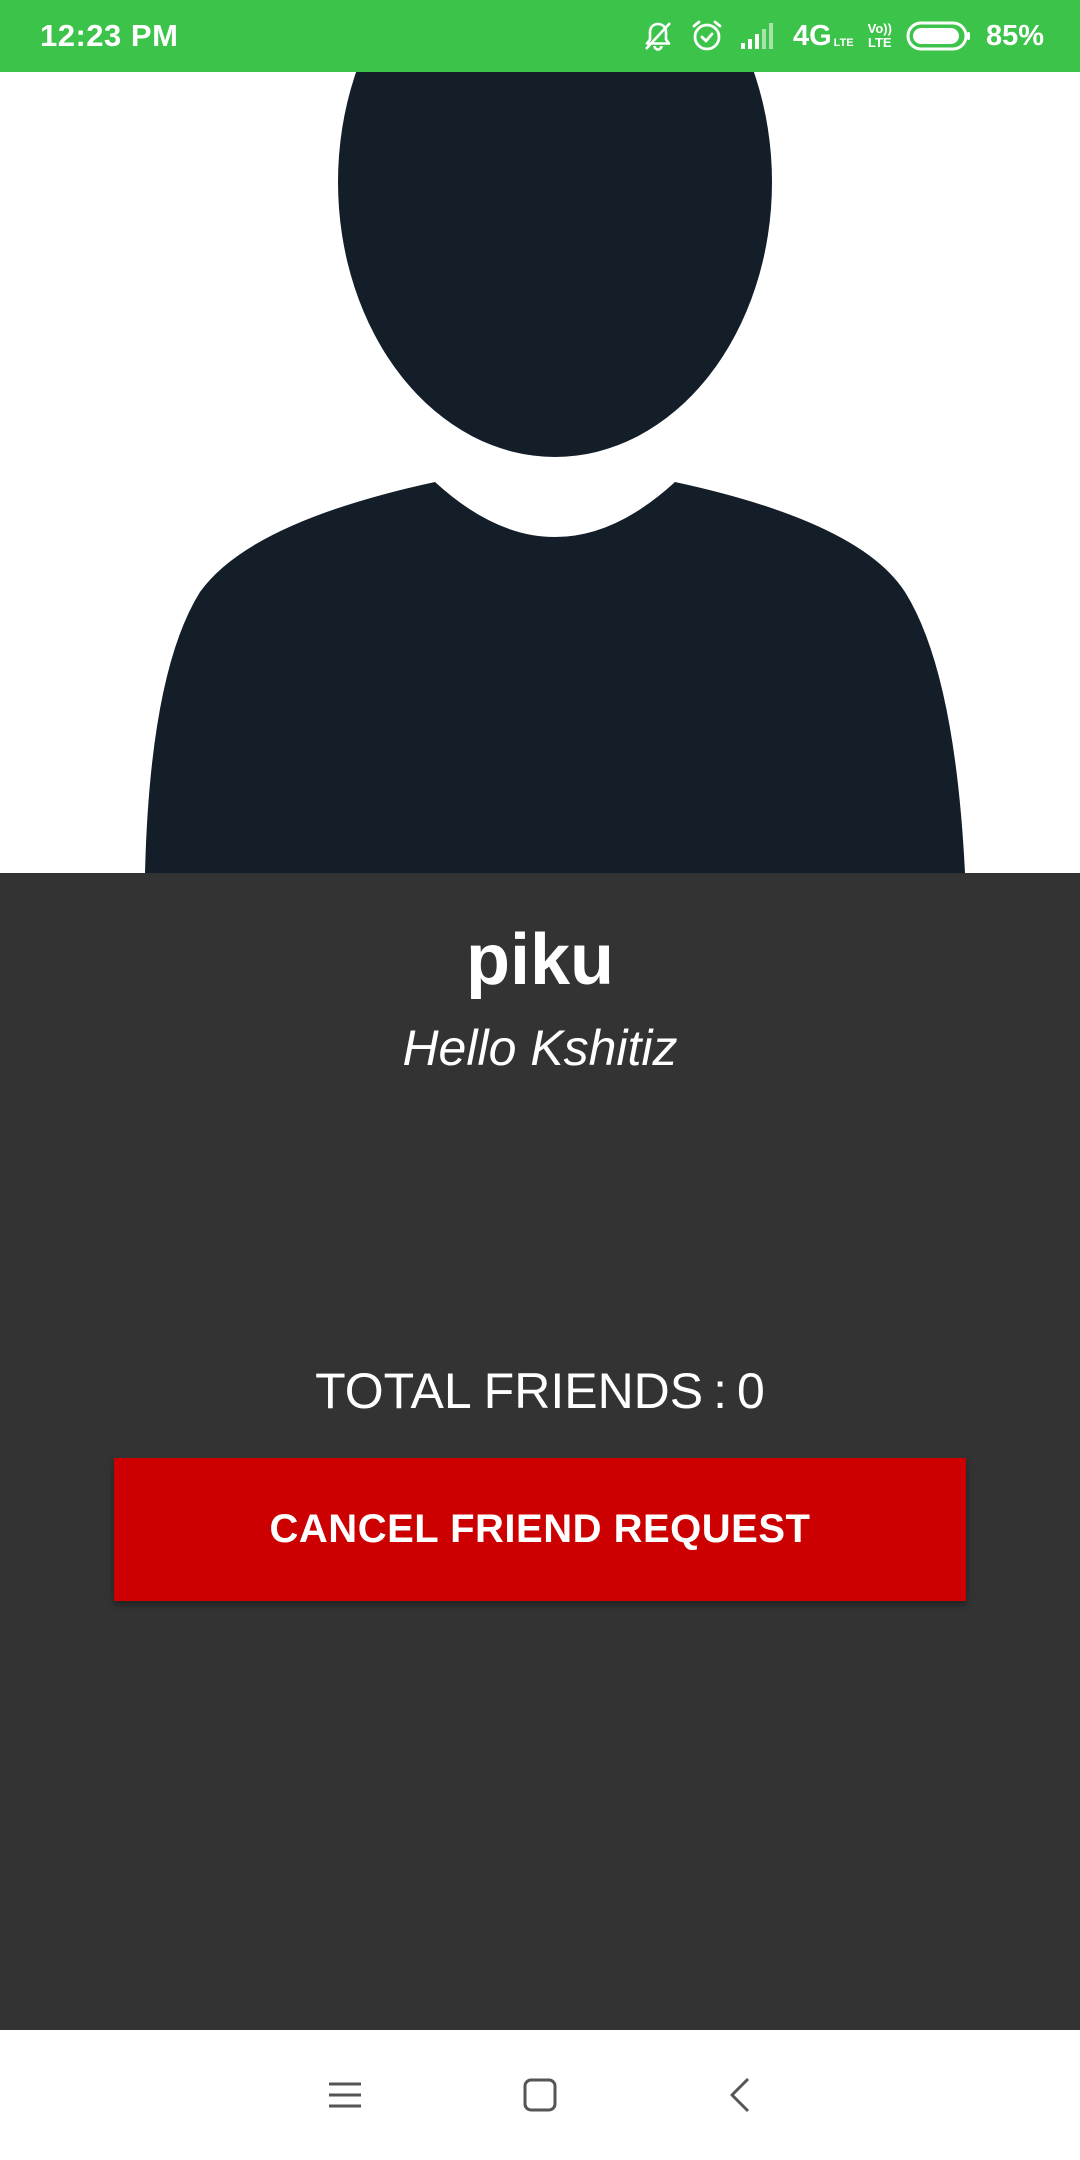 Image resolution: width=1080 pixels, height=2160 pixels. What do you see at coordinates (707, 36) in the screenshot?
I see `alarm-icon` at bounding box center [707, 36].